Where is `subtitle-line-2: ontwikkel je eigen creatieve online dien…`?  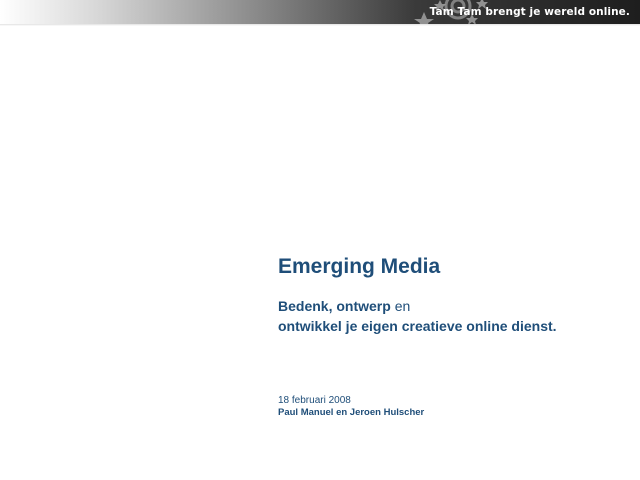
subtitle-line-2: ontwikkel je eigen creatieve online dien… is located at coordinates (417, 326).